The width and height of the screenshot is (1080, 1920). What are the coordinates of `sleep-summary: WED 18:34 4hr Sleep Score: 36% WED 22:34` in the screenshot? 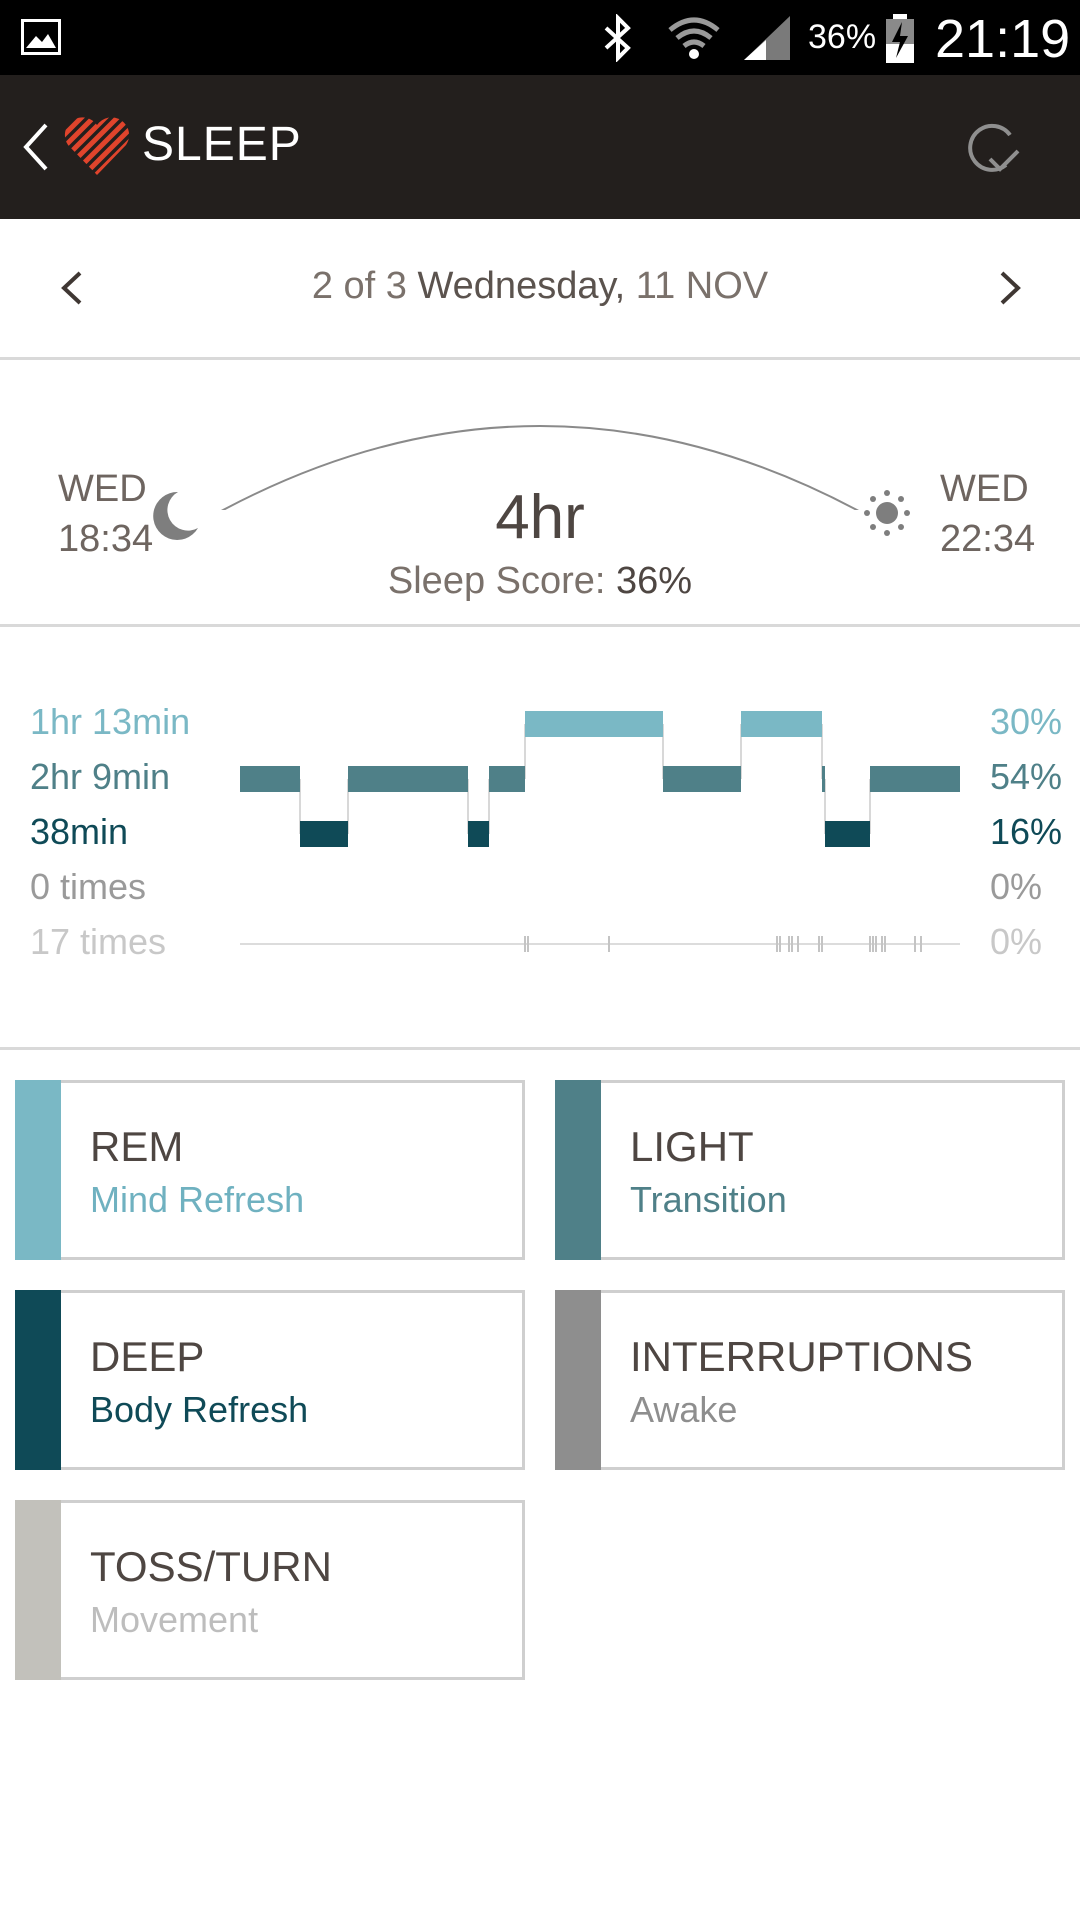 It's located at (540, 493).